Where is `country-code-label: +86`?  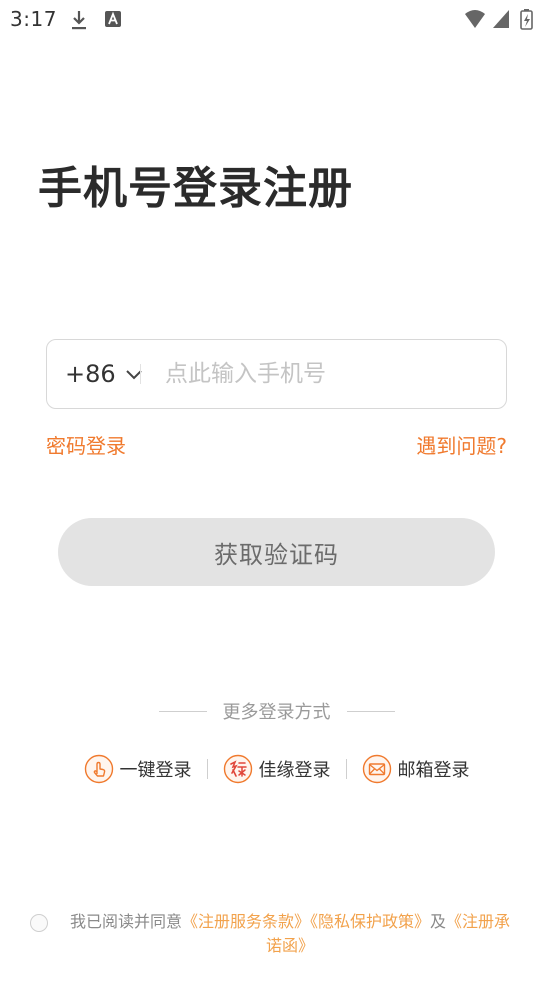
country-code-label: +86 is located at coordinates (90, 373).